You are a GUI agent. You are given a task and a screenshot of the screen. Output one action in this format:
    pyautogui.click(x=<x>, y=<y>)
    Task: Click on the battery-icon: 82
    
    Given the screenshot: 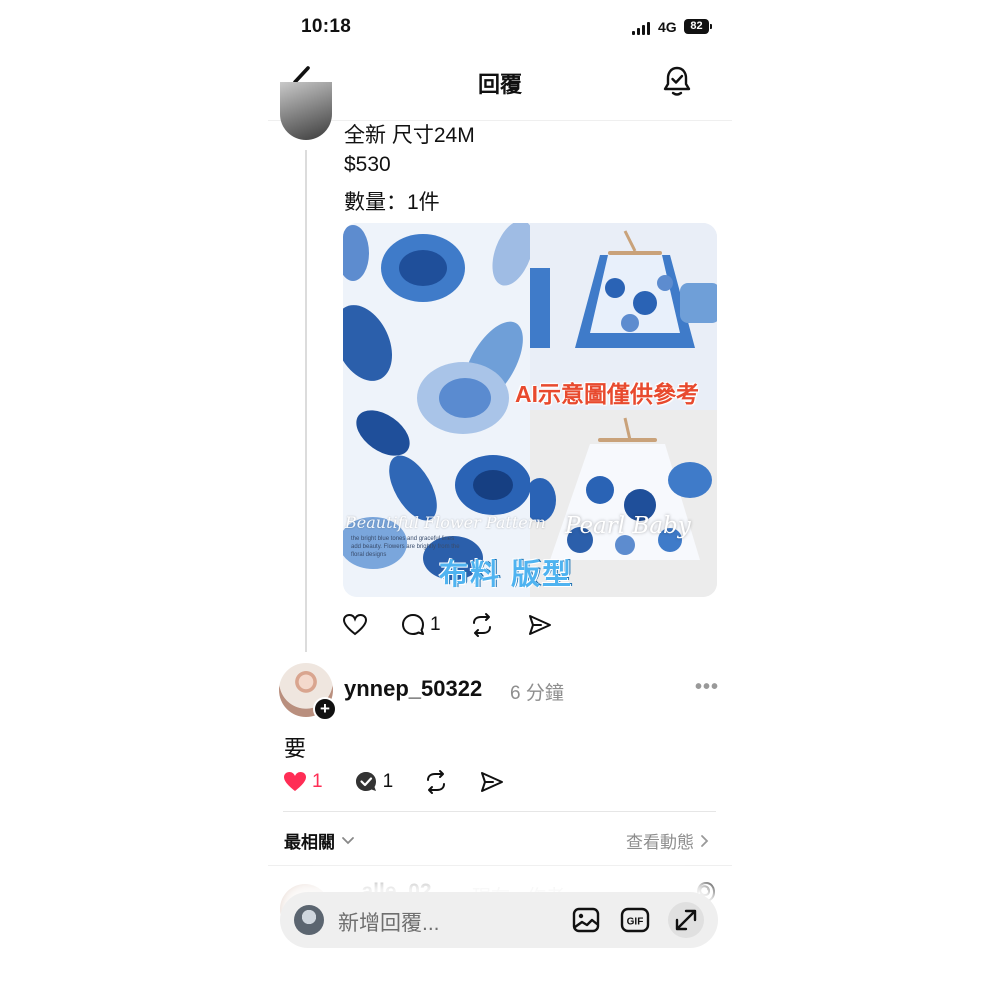 What is the action you would take?
    pyautogui.click(x=696, y=26)
    